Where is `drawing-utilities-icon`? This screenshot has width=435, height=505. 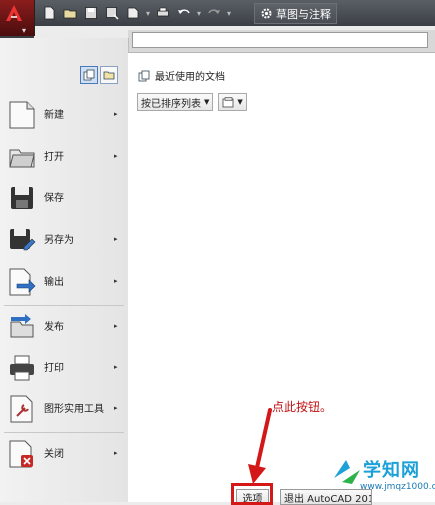 drawing-utilities-icon is located at coordinates (21, 409).